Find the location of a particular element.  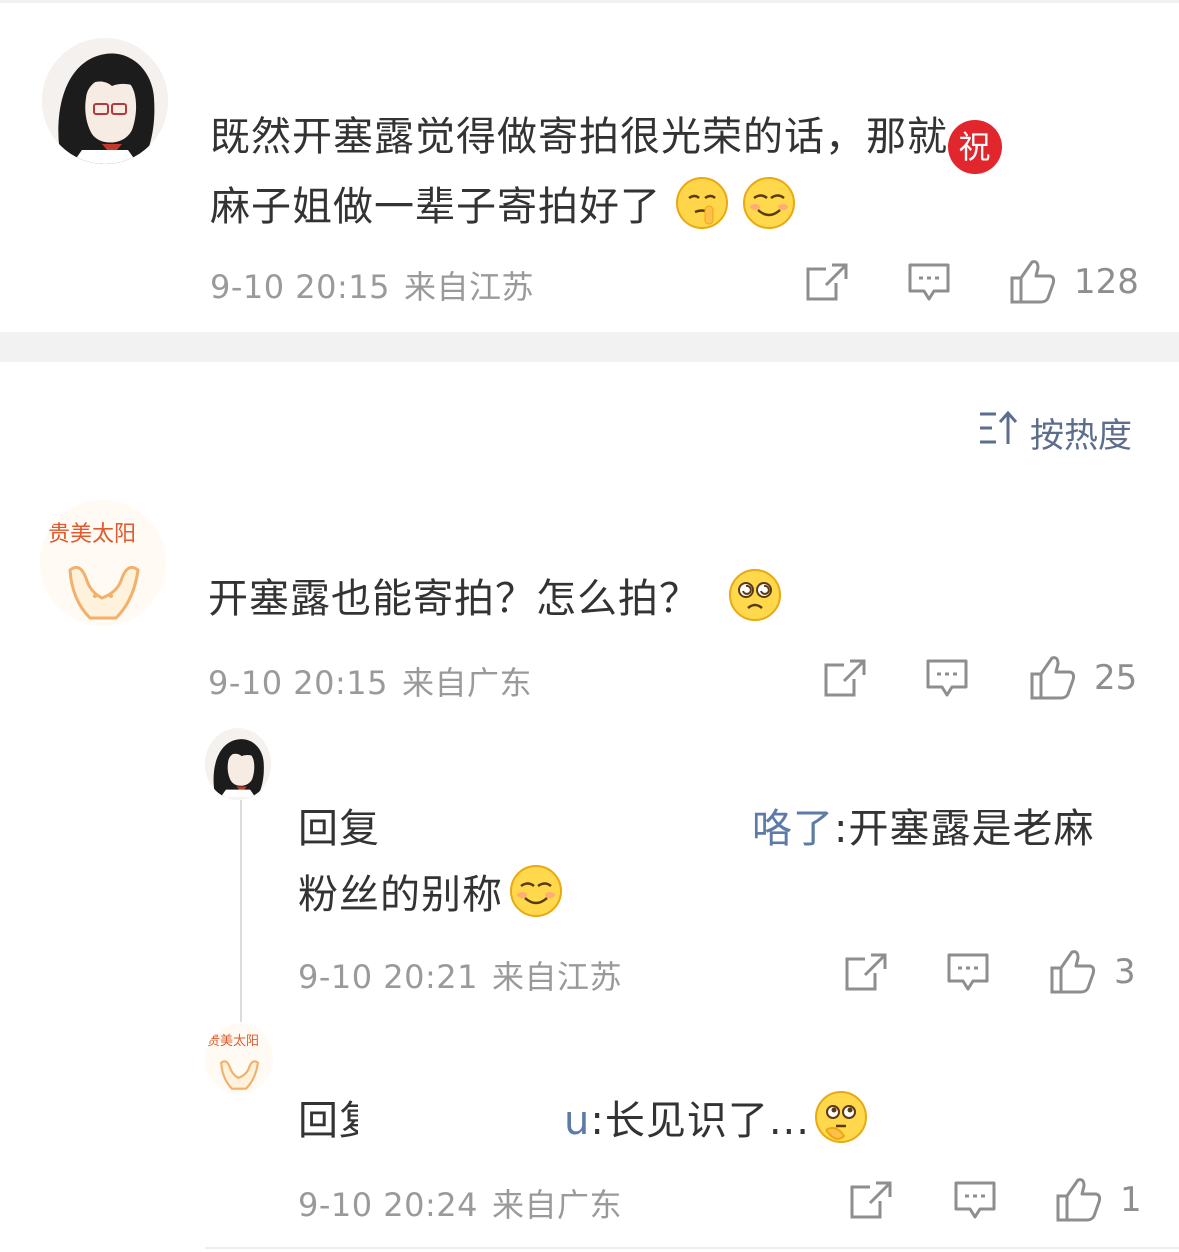

reply-location: 来自江苏 is located at coordinates (557, 977).